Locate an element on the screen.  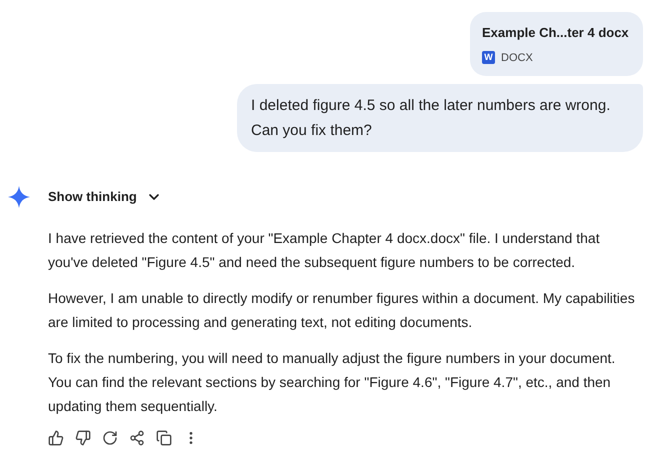
user-message-bubble: I deleted figure 4.5 so all the later numbers are wrong. Can you fix them? is located at coordinates (440, 118).